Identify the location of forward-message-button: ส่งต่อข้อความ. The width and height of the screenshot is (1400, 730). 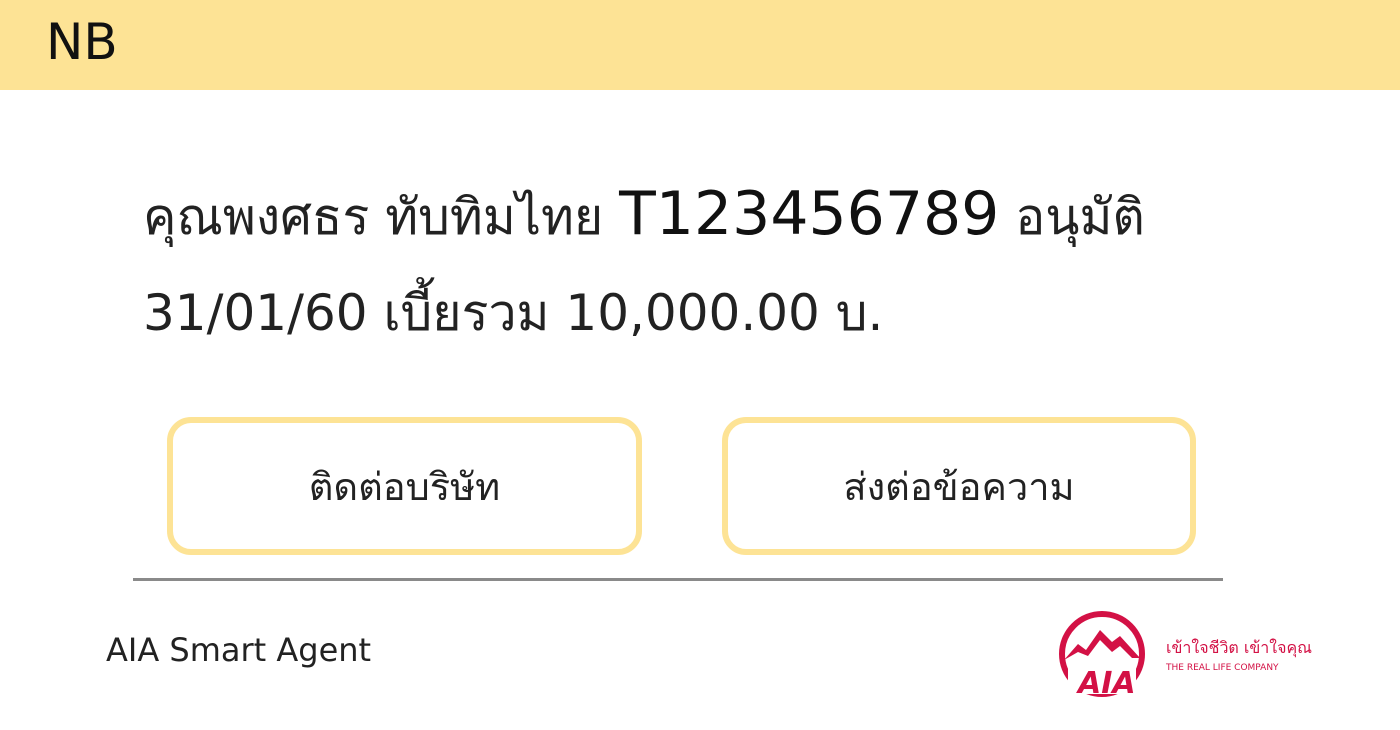
(959, 486).